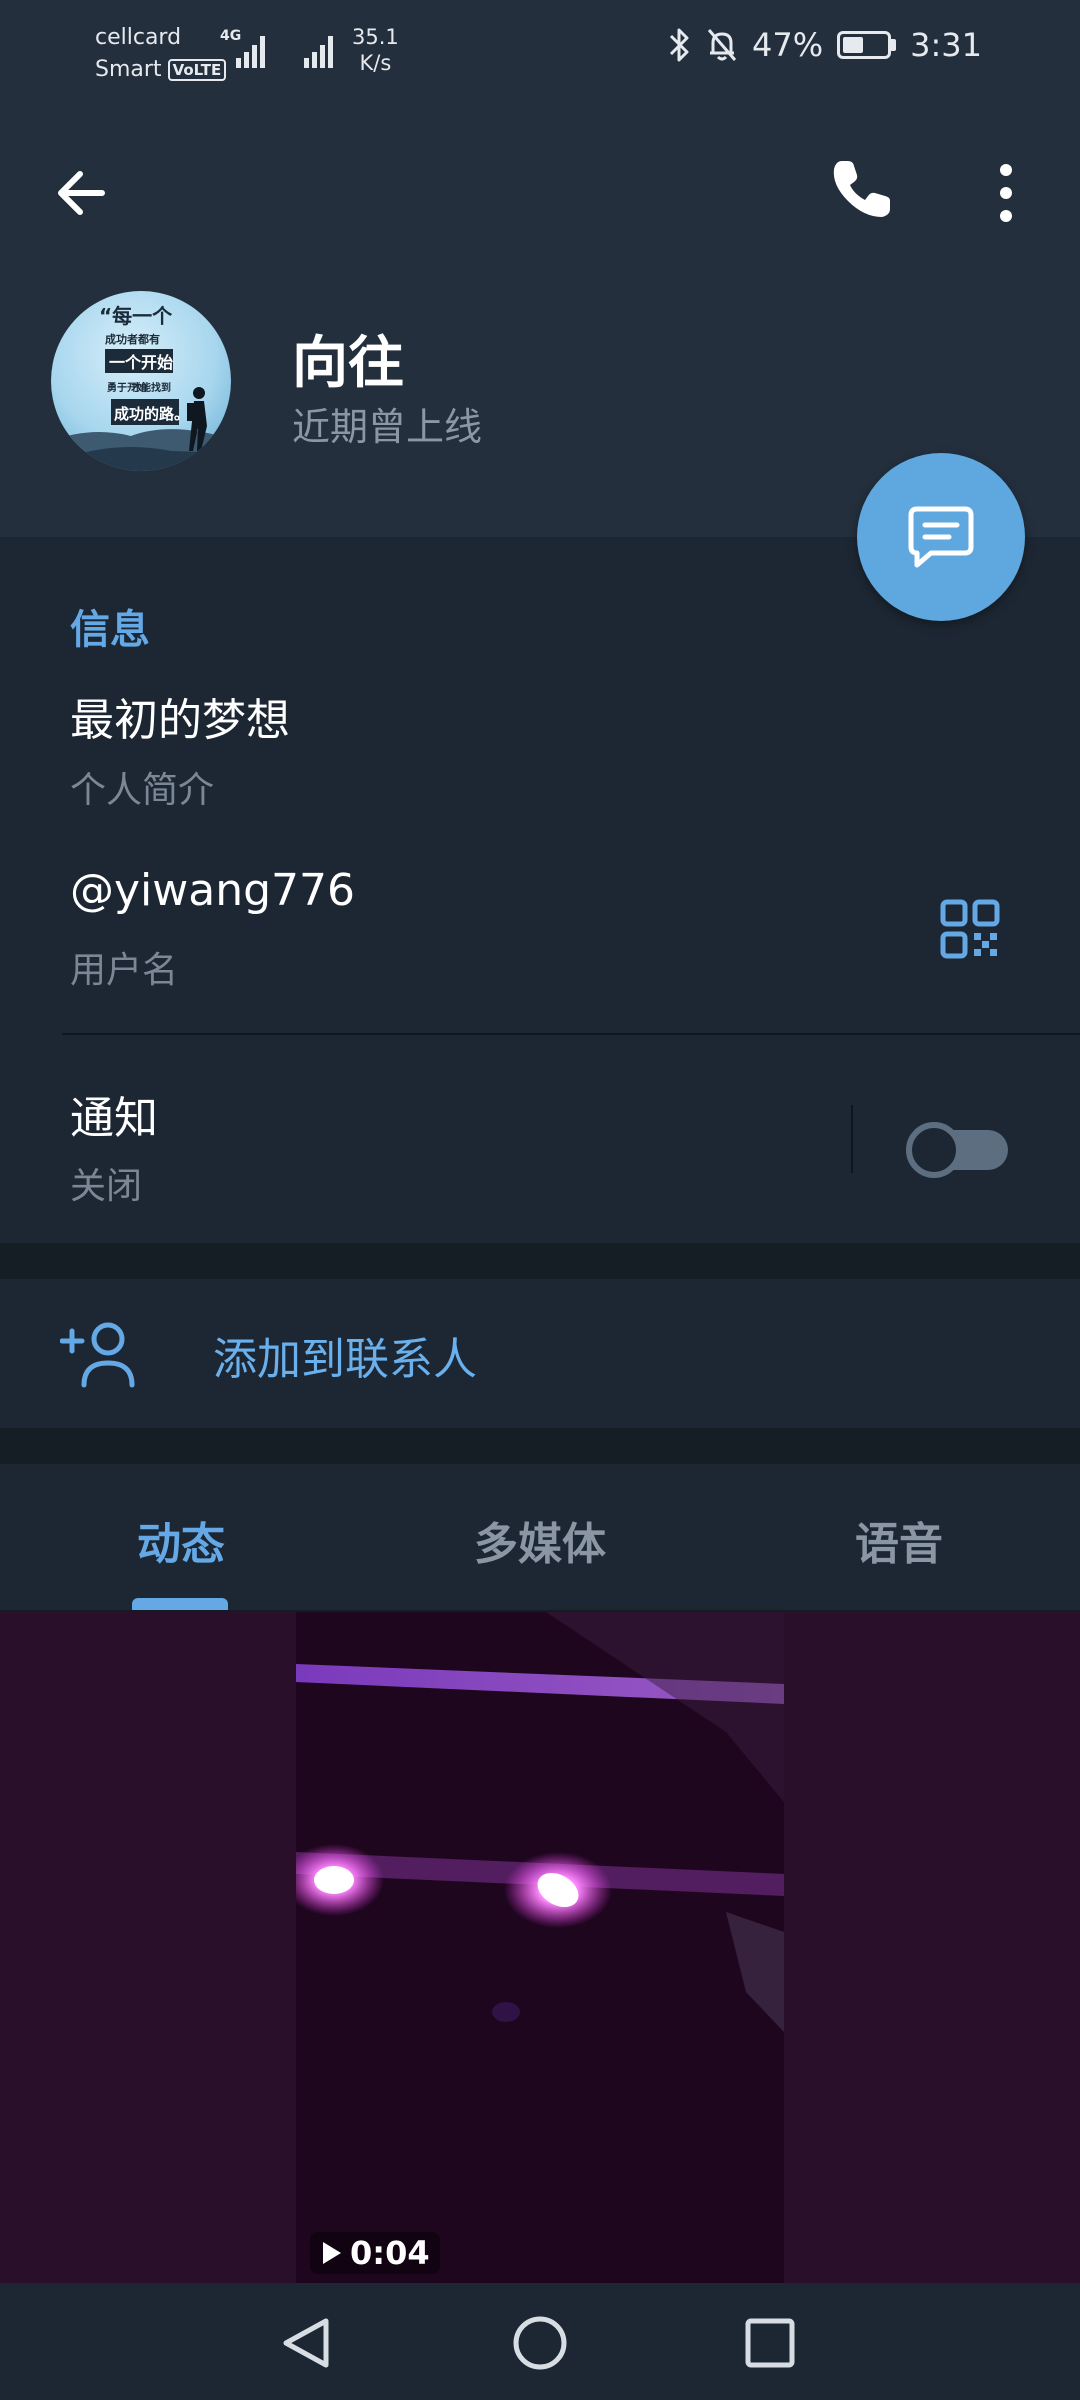  Describe the element at coordinates (128, 69) in the screenshot. I see `carrier-name-secondary: Smart` at that location.